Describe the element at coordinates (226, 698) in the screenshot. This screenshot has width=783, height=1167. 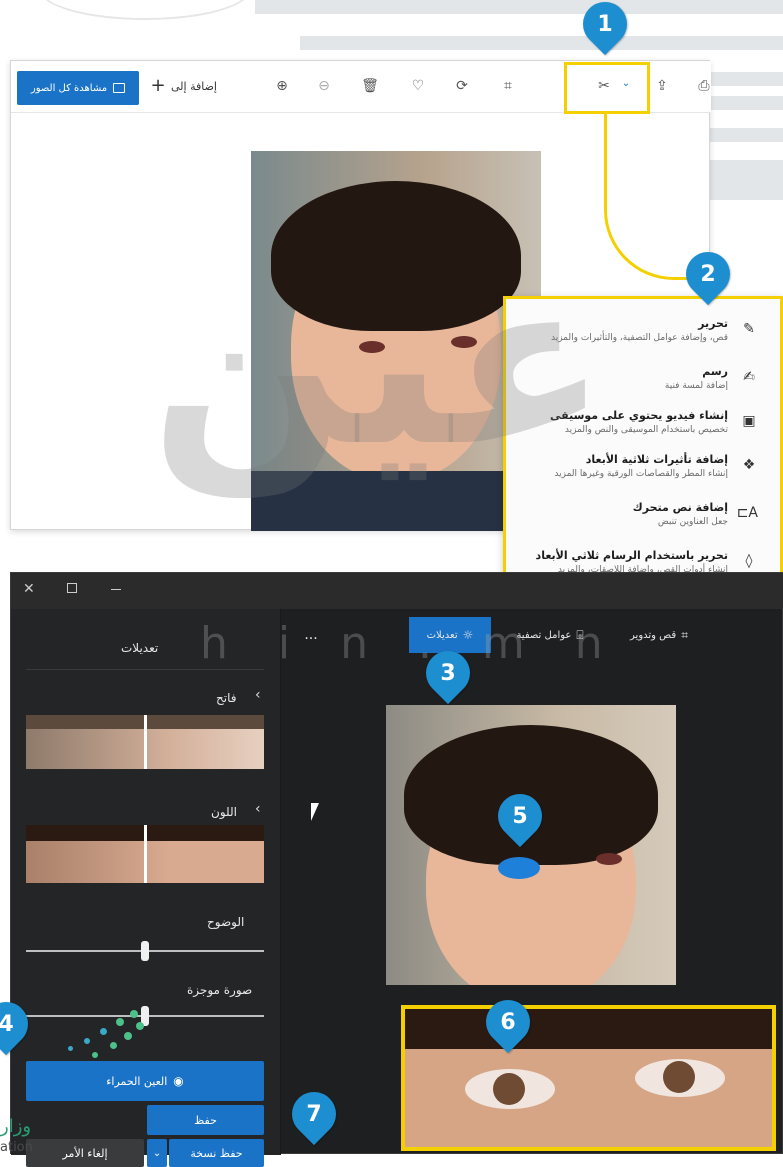
I see `light-label: فاتح` at that location.